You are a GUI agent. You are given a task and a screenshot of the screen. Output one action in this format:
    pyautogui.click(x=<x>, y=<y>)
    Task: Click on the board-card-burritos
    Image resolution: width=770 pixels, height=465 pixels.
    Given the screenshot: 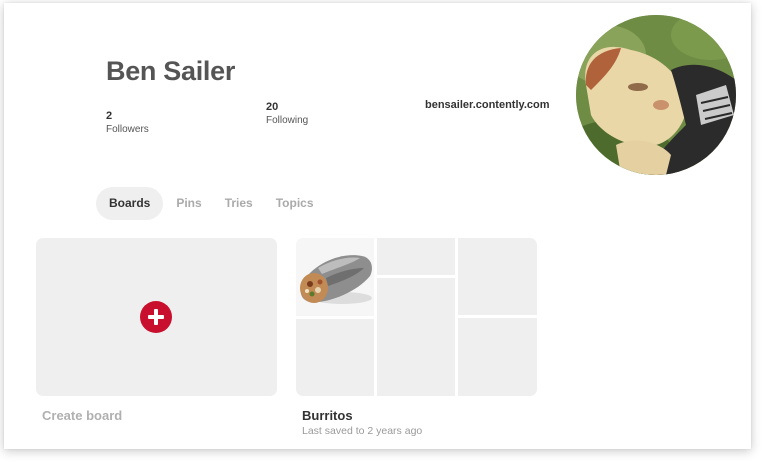 What is the action you would take?
    pyautogui.click(x=416, y=317)
    